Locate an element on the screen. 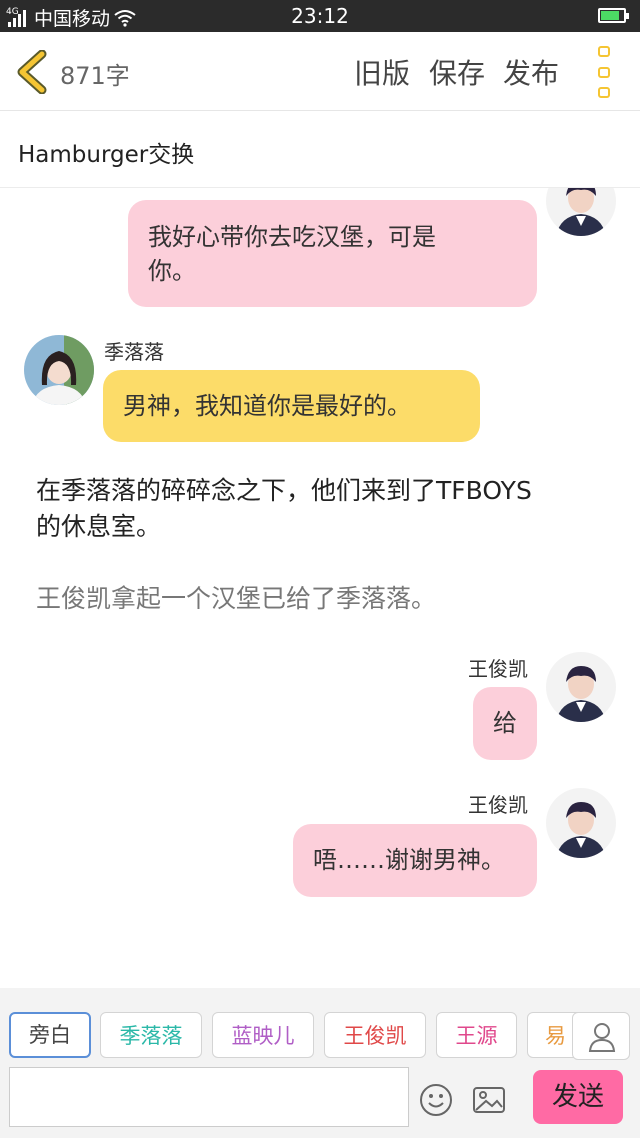  back-button is located at coordinates (34, 72).